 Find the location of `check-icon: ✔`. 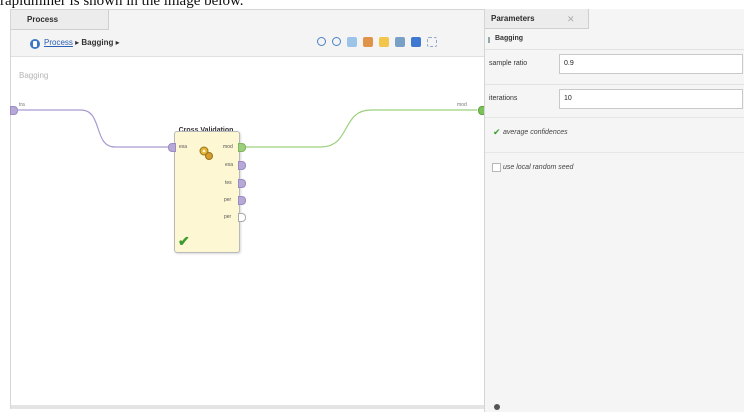

check-icon: ✔ is located at coordinates (184, 241).